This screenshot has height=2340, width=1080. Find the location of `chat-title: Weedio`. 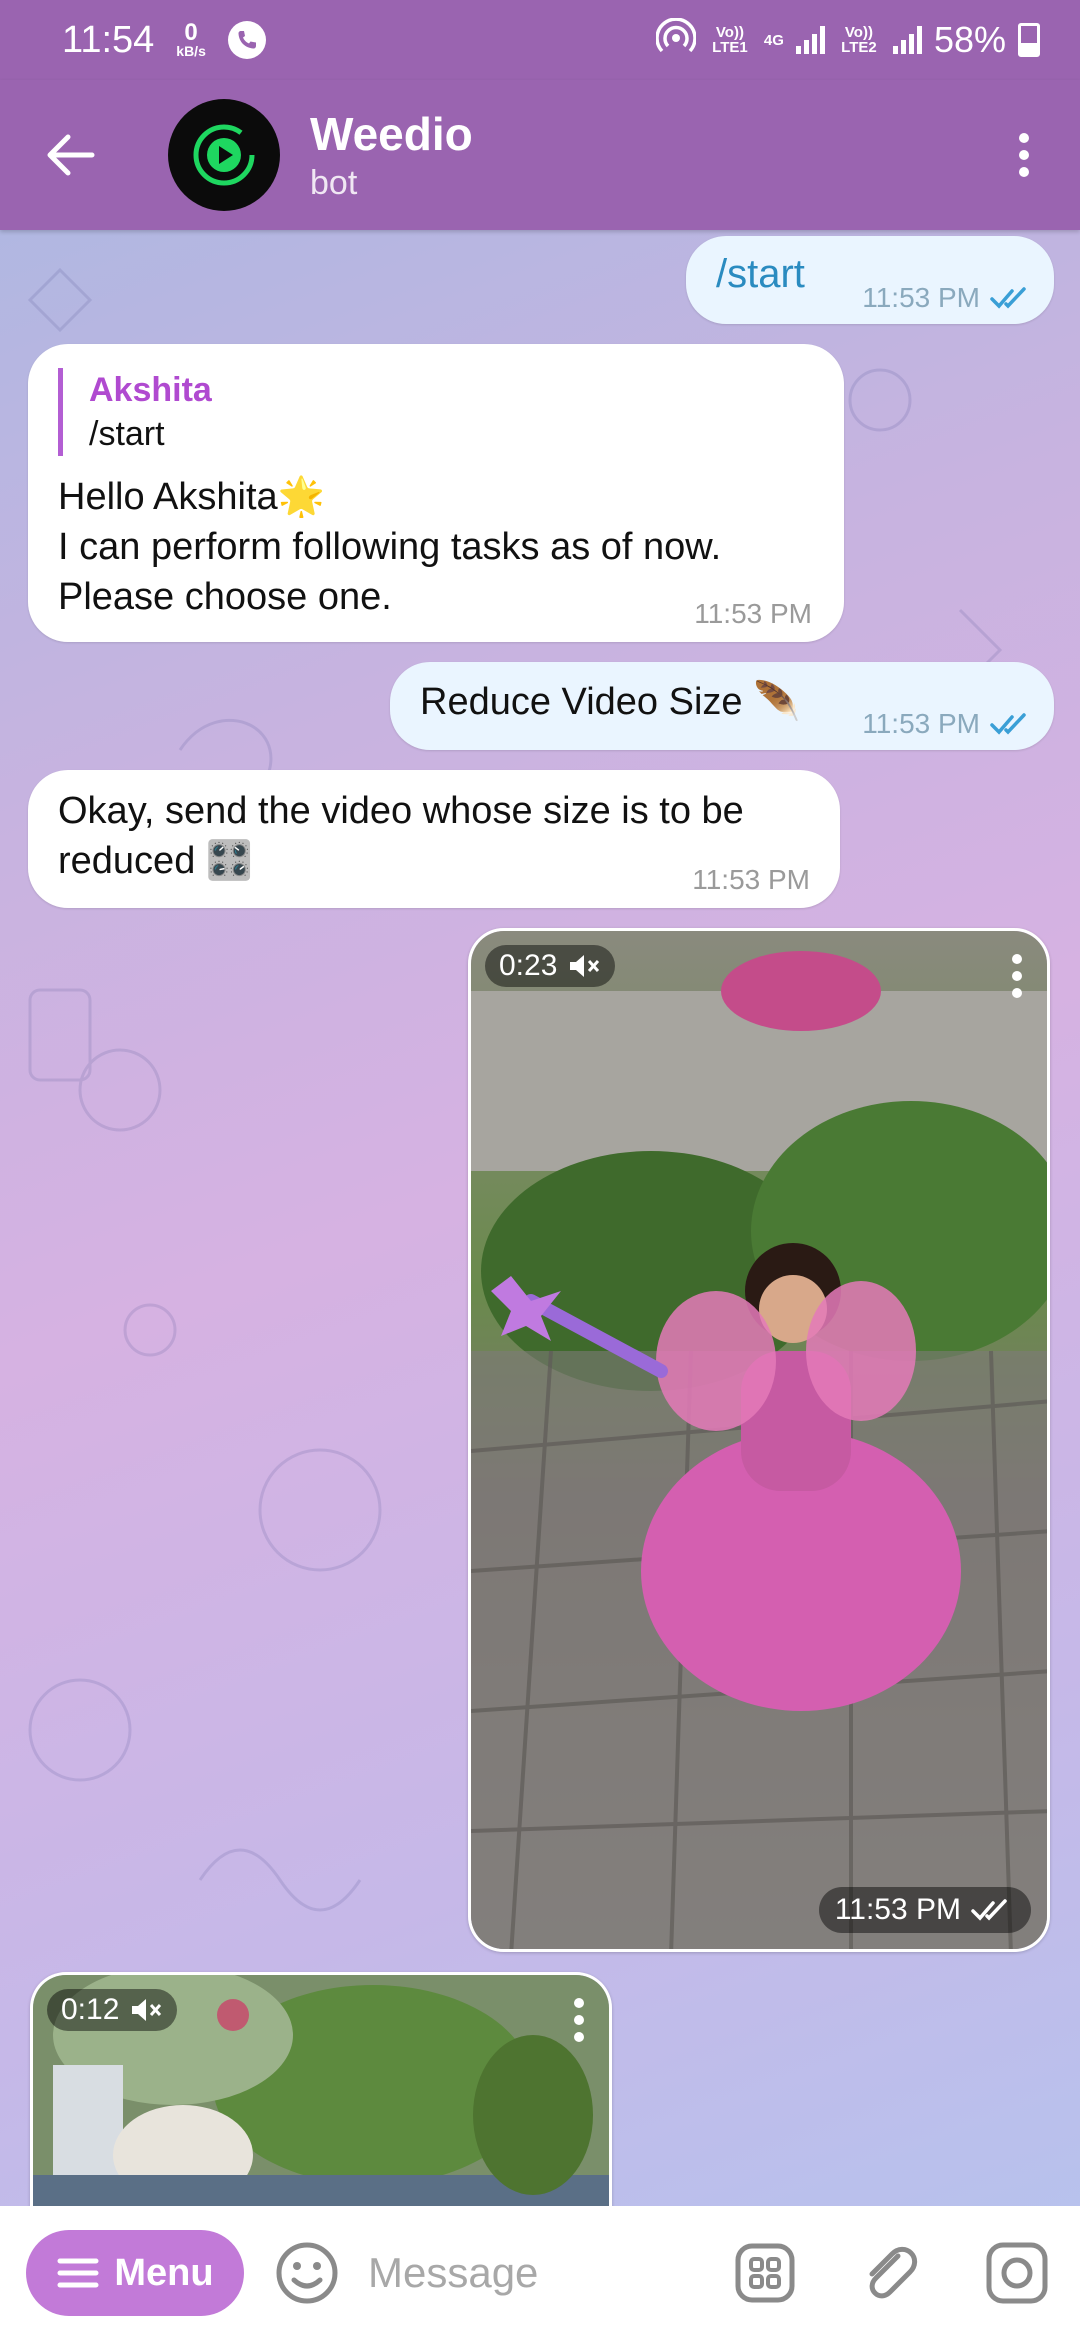

chat-title: Weedio is located at coordinates (391, 134).